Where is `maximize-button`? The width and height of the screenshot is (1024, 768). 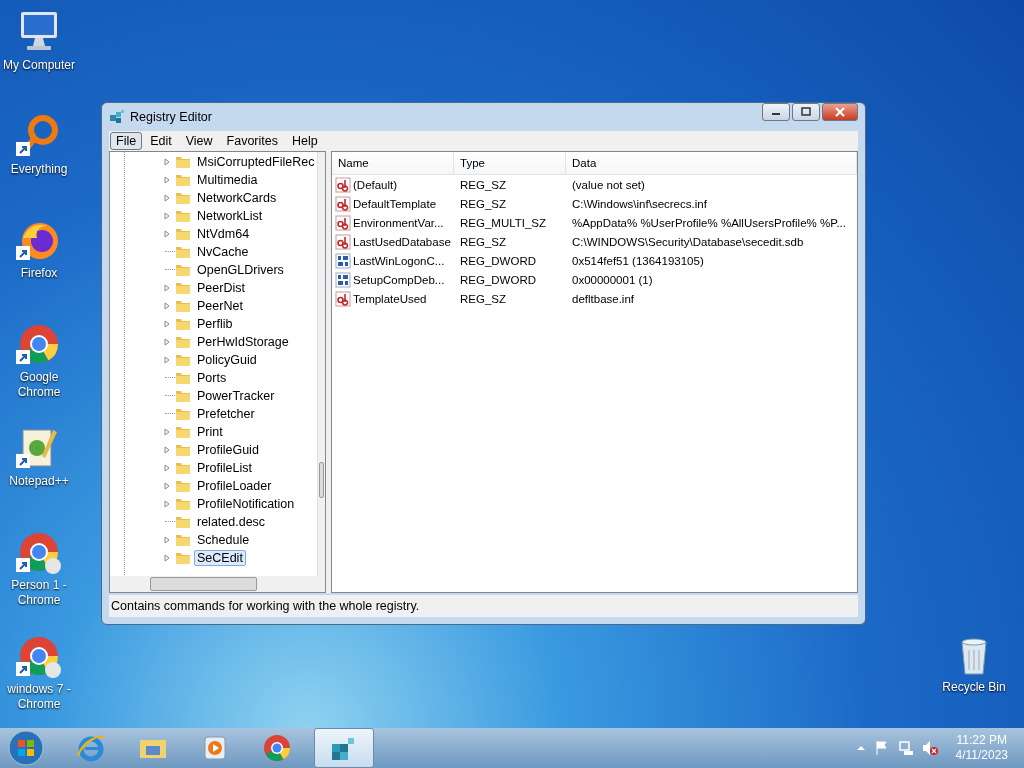
maximize-button is located at coordinates (806, 112).